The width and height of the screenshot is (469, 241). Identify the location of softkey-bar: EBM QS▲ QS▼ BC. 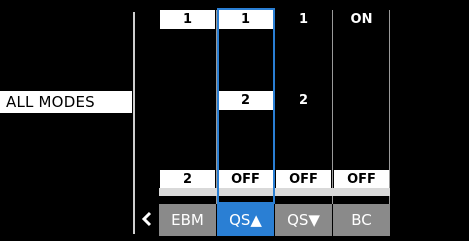
(274, 220).